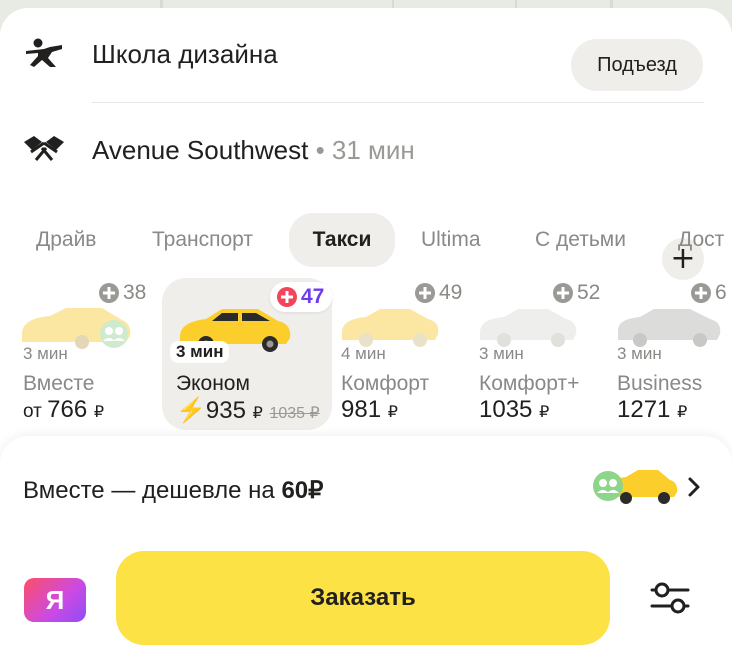 This screenshot has height=666, width=732. Describe the element at coordinates (543, 354) in the screenshot. I see `tariff-card-comfort-plus: 52 3 мин Комфорт+ 1035 ₽` at that location.